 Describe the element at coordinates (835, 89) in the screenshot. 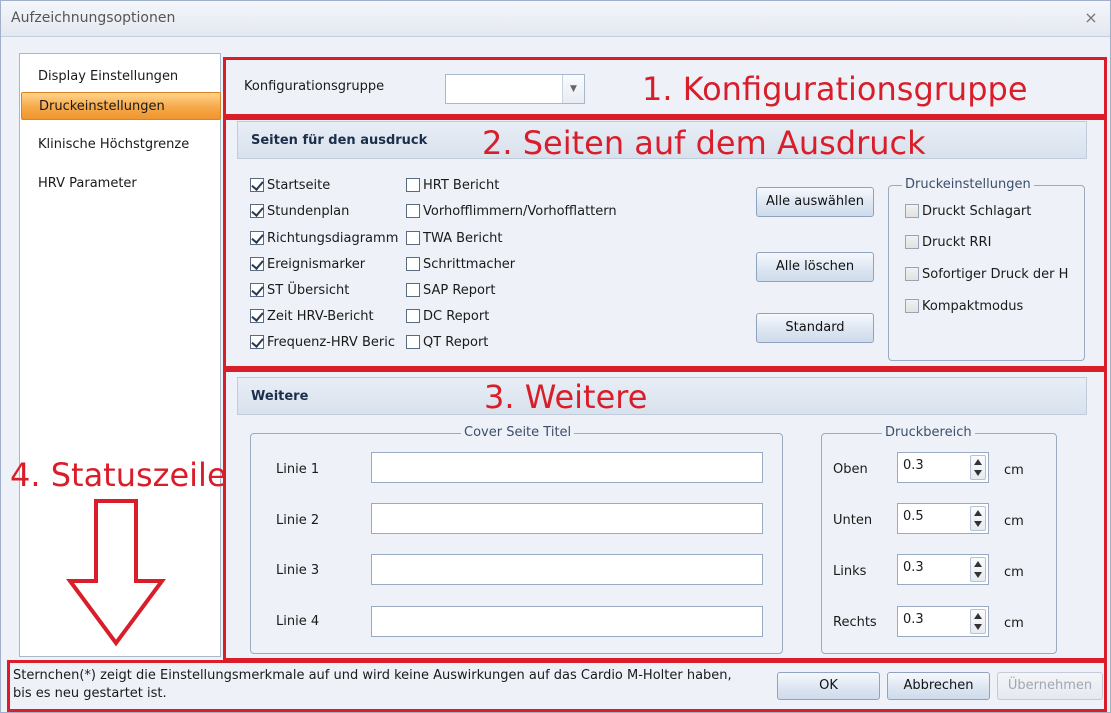

I see `annotation-label-1: 1. Konfigurationsgruppe` at that location.